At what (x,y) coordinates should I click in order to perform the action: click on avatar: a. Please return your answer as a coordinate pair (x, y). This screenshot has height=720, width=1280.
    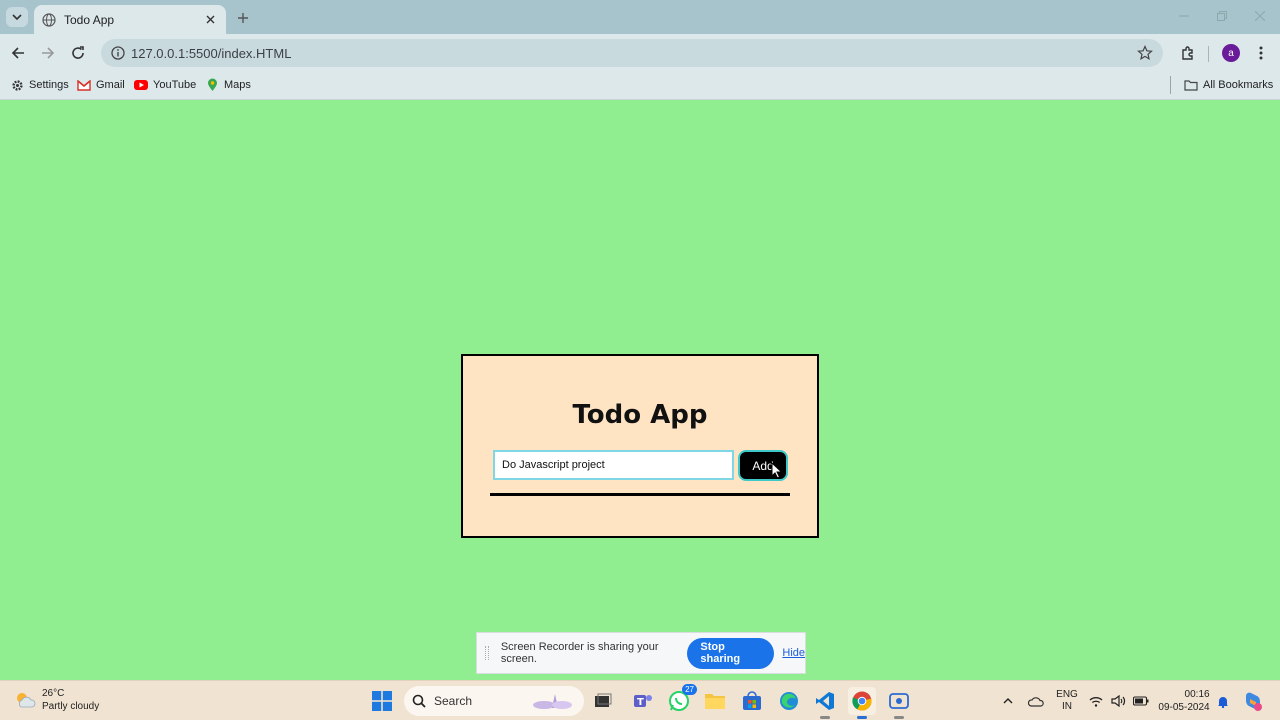
    Looking at the image, I should click on (1231, 53).